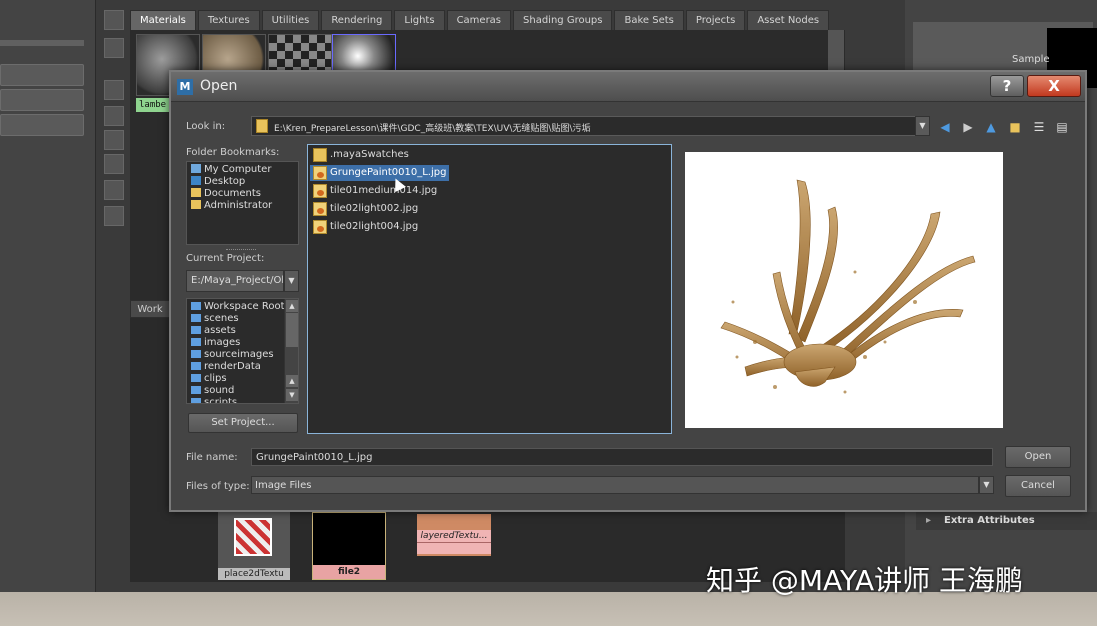 The width and height of the screenshot is (1097, 626). Describe the element at coordinates (373, 191) in the screenshot. I see `file-item: tile01medium014.jpg` at that location.